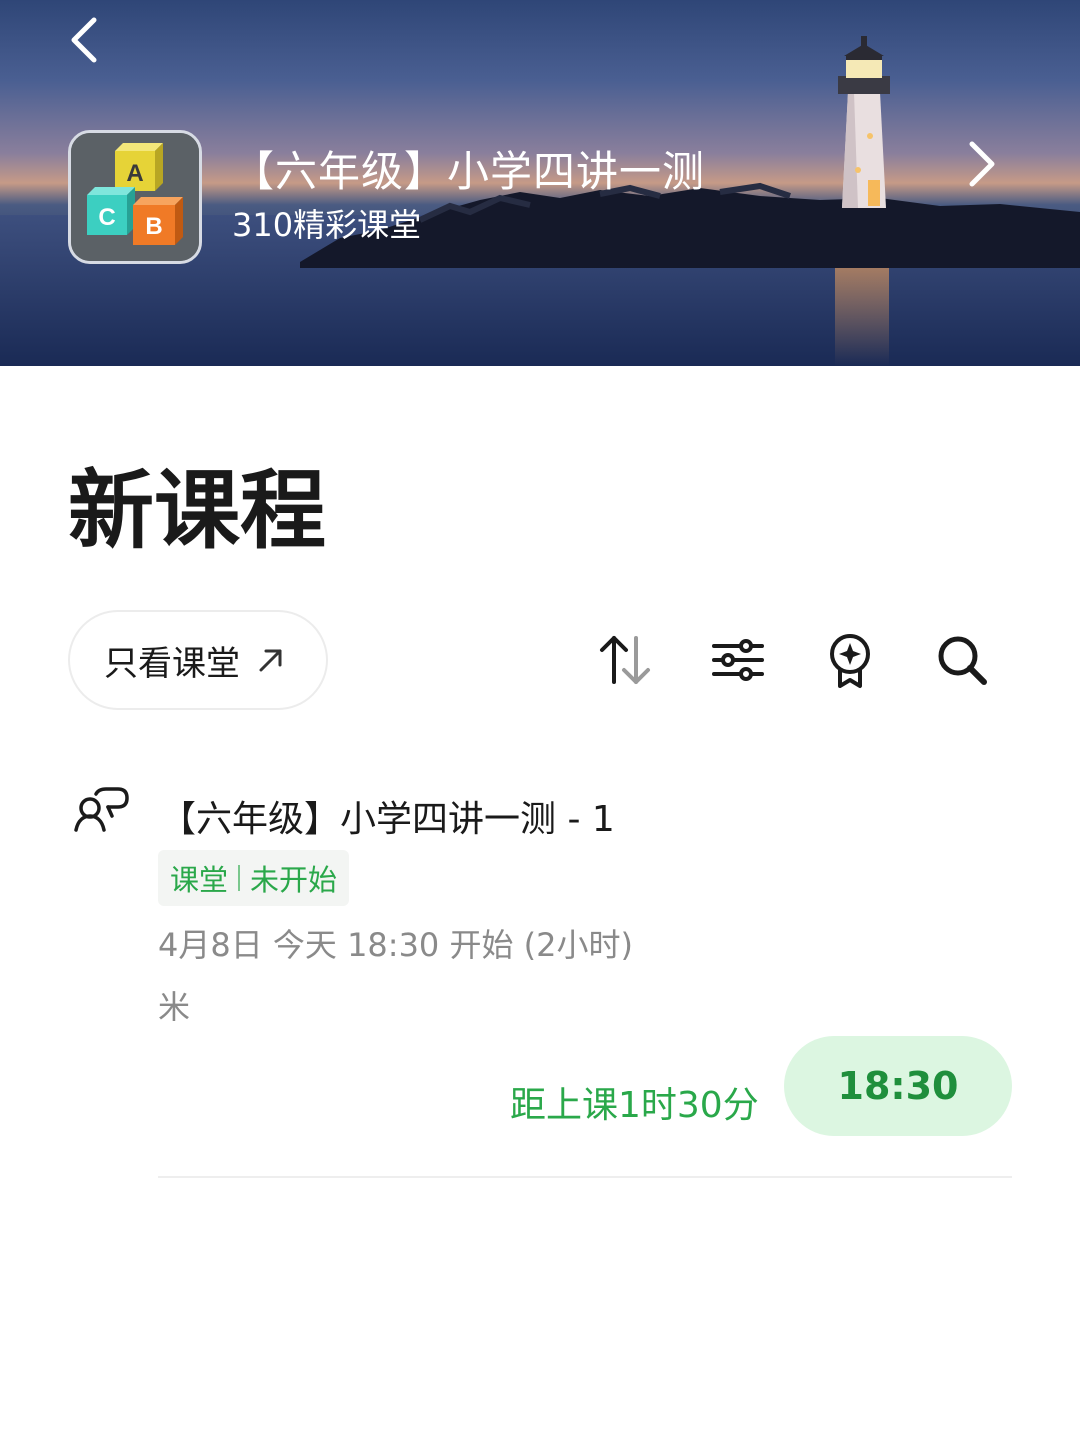 Image resolution: width=1080 pixels, height=1440 pixels. I want to click on sort-button, so click(626, 660).